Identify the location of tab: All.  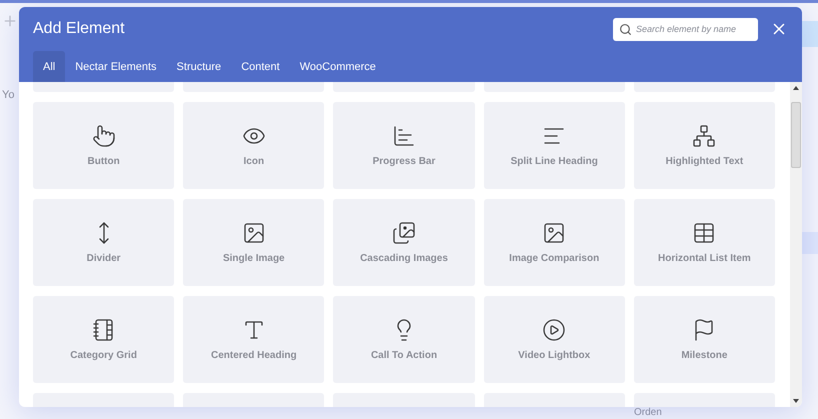
(49, 66).